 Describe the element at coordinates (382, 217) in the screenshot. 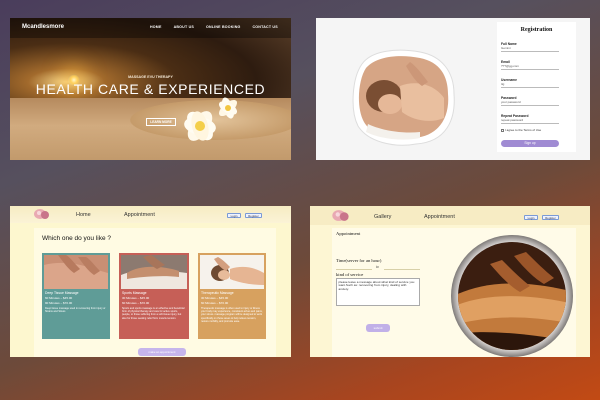

I see `nav-gallery: Gallery` at that location.